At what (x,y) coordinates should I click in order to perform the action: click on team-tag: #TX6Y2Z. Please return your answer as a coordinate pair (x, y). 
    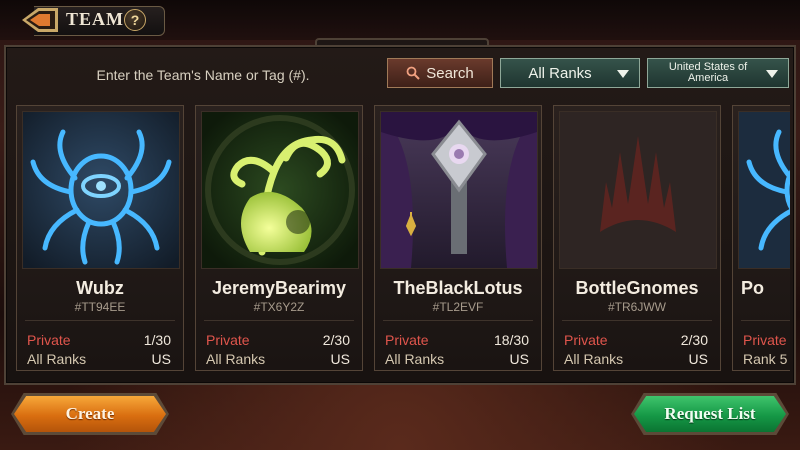
    Looking at the image, I should click on (279, 307).